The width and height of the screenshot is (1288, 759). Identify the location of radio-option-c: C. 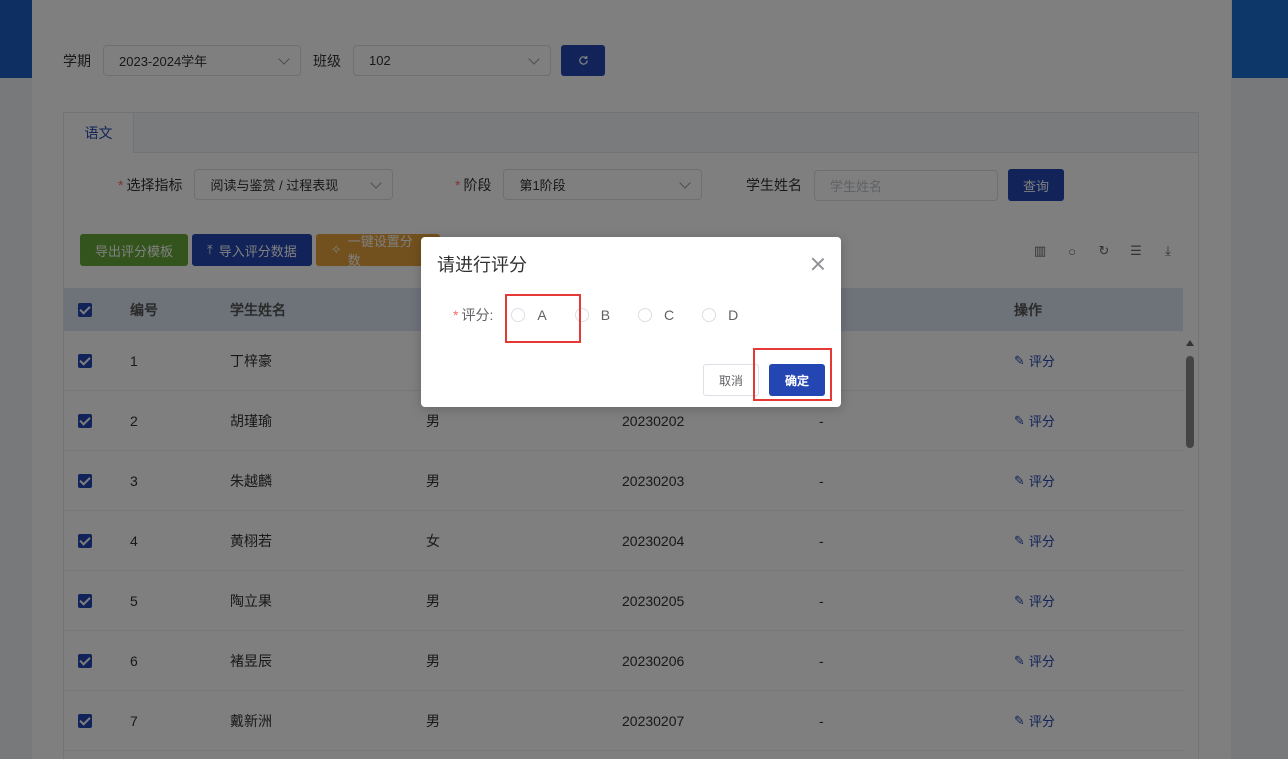
(656, 315).